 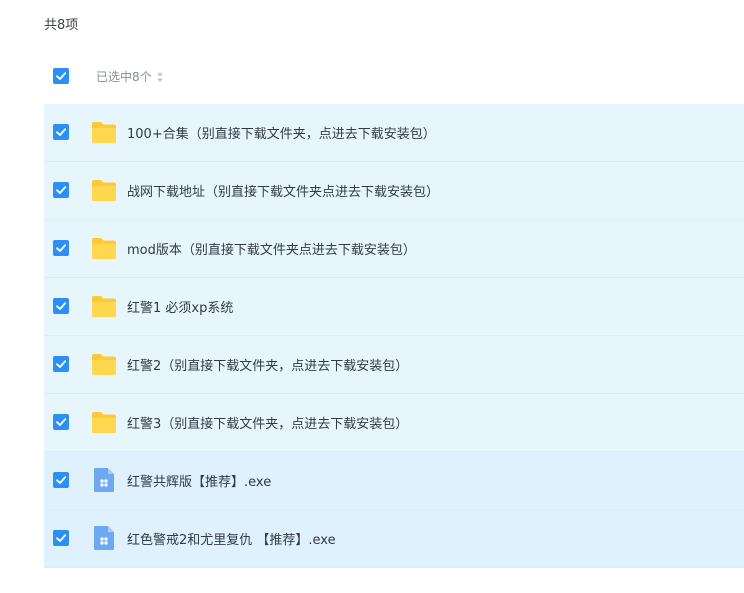 I want to click on folder-name: mod版本（别直接下载文件夹点进去下载安装包）, so click(x=271, y=248).